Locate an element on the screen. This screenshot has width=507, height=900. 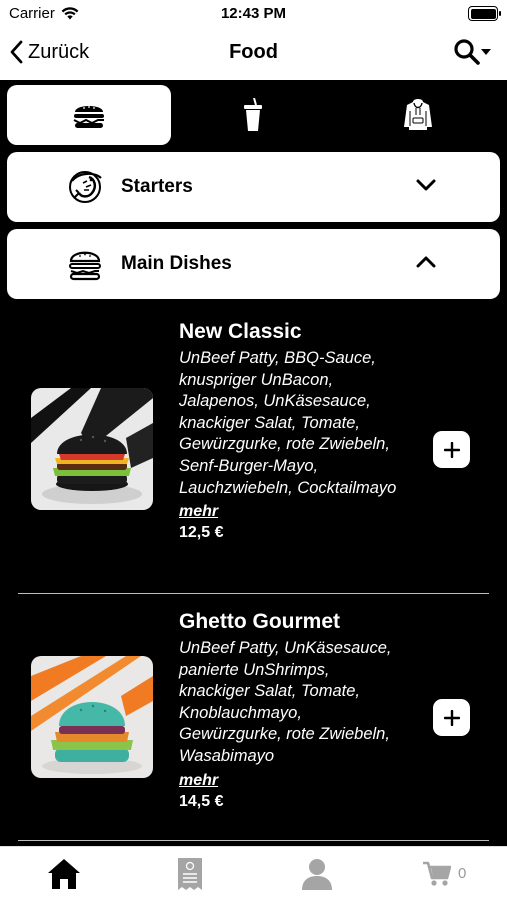
home-tab is located at coordinates (64, 876).